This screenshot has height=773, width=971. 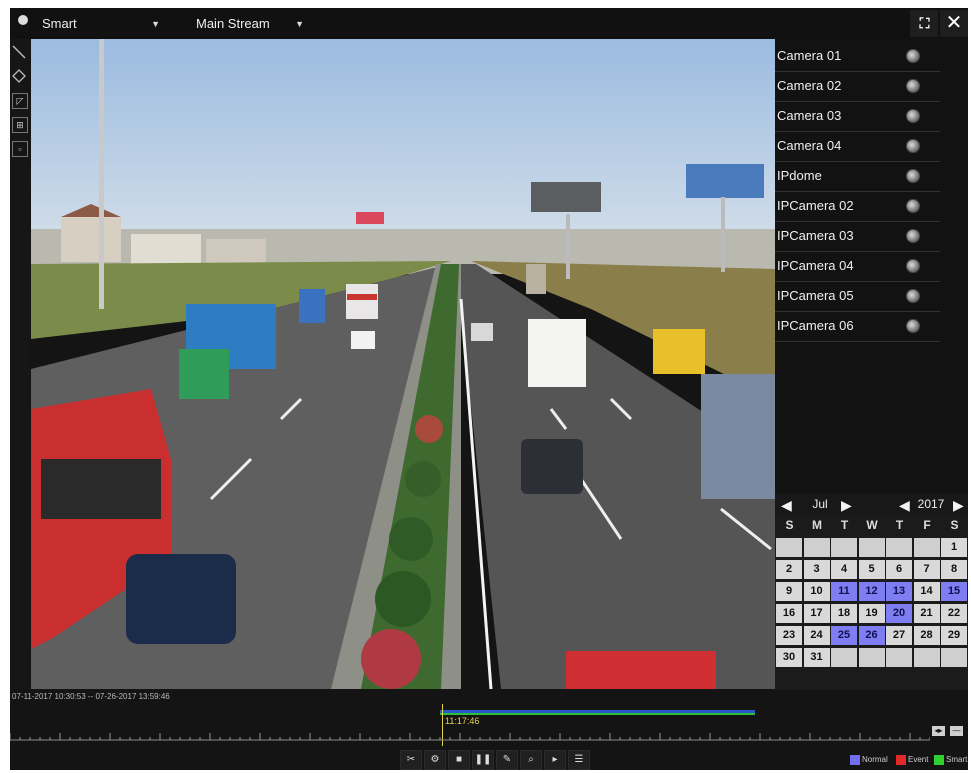 What do you see at coordinates (857, 56) in the screenshot?
I see `camera-item: Camera 01` at bounding box center [857, 56].